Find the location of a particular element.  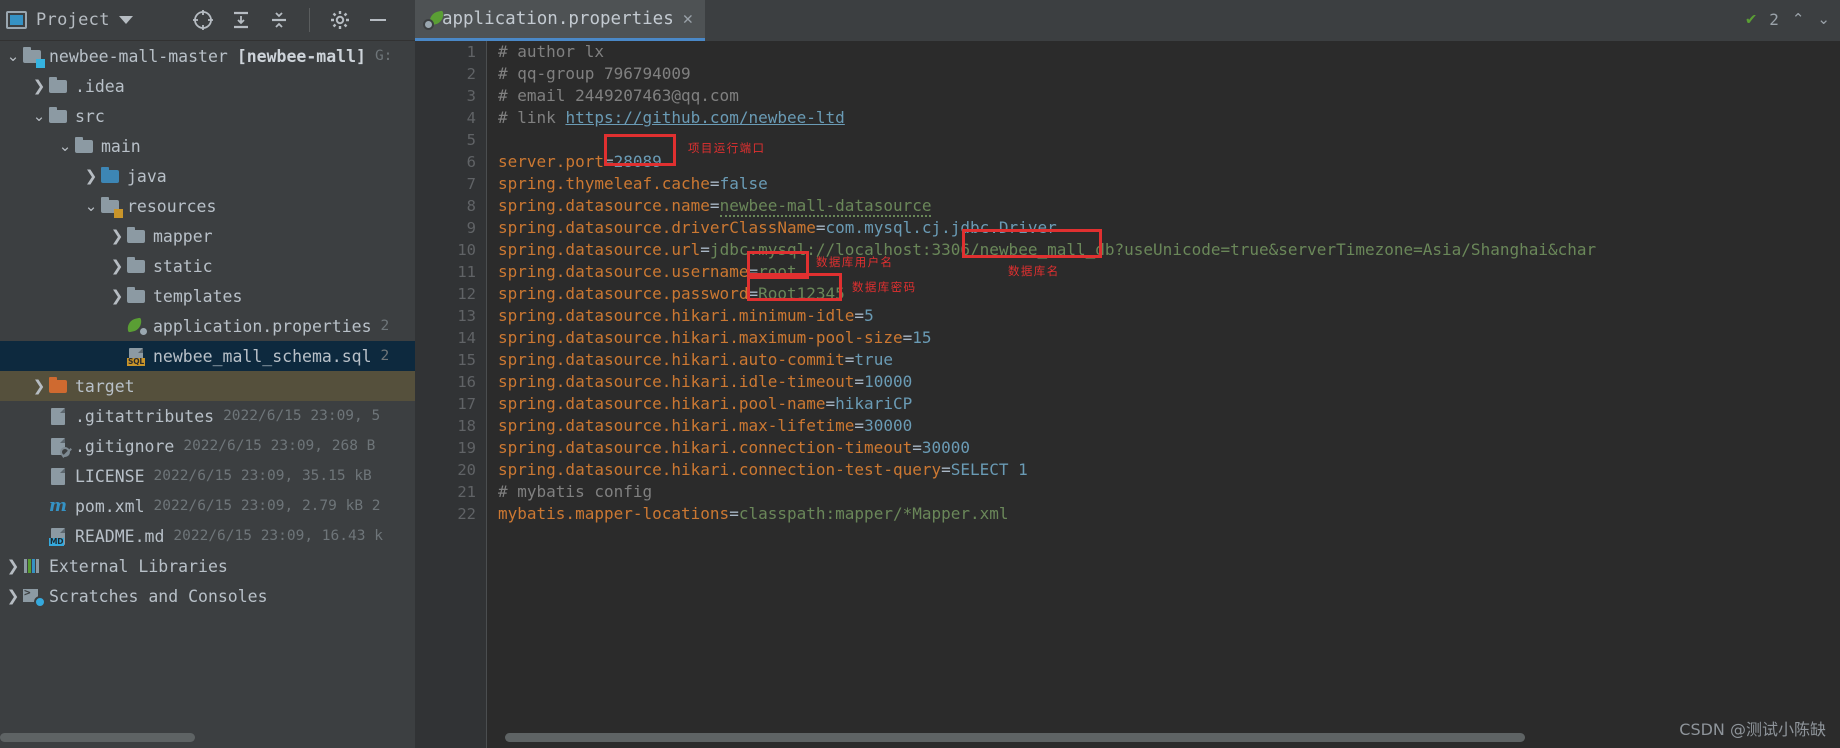

tree-row-meta: 2022/6/15 23:09, 35.15 kB is located at coordinates (262, 476).